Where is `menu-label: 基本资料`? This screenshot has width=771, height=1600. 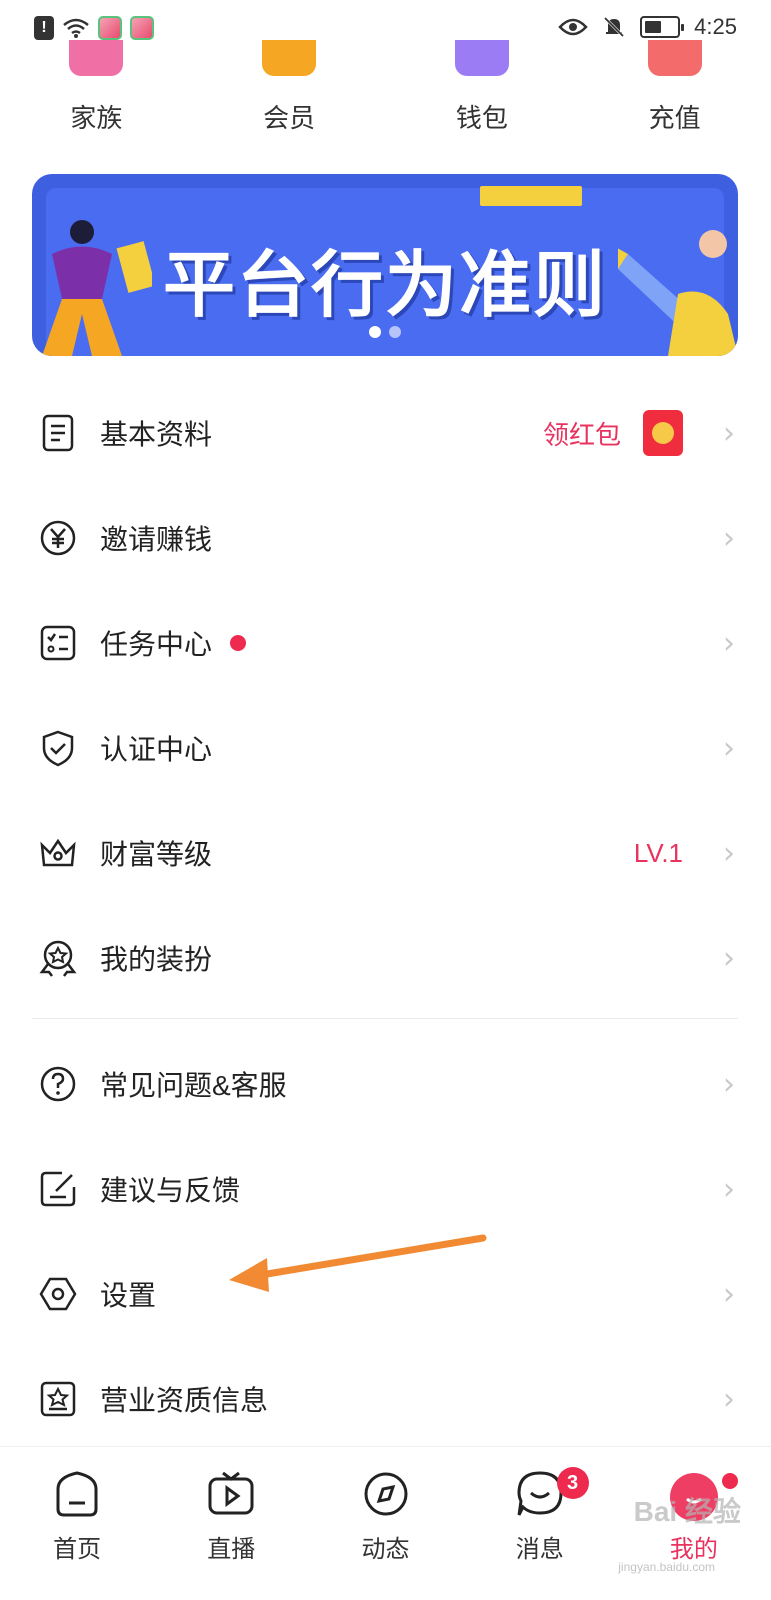 menu-label: 基本资料 is located at coordinates (156, 434).